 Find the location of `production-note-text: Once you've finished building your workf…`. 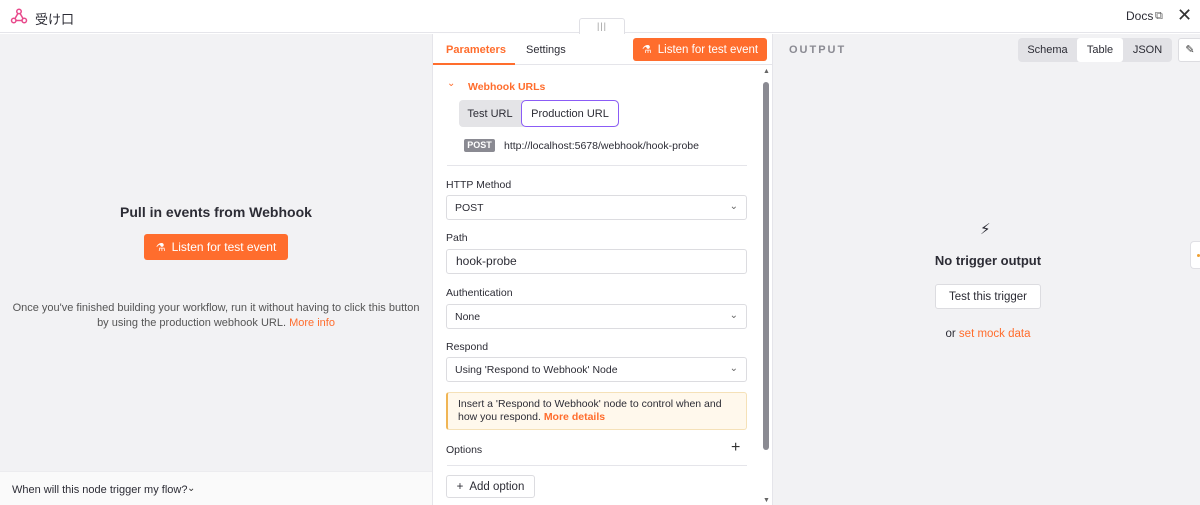

production-note-text: Once you've finished building your workf… is located at coordinates (216, 315).